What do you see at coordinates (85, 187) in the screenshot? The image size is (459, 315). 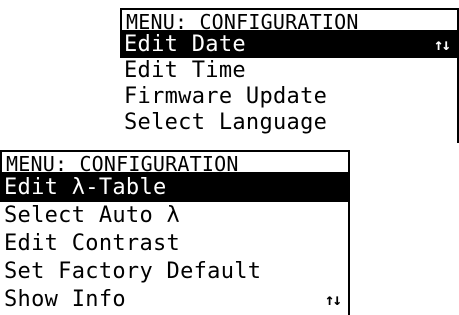 I see `menu-item-label: Edit λ-Table` at bounding box center [85, 187].